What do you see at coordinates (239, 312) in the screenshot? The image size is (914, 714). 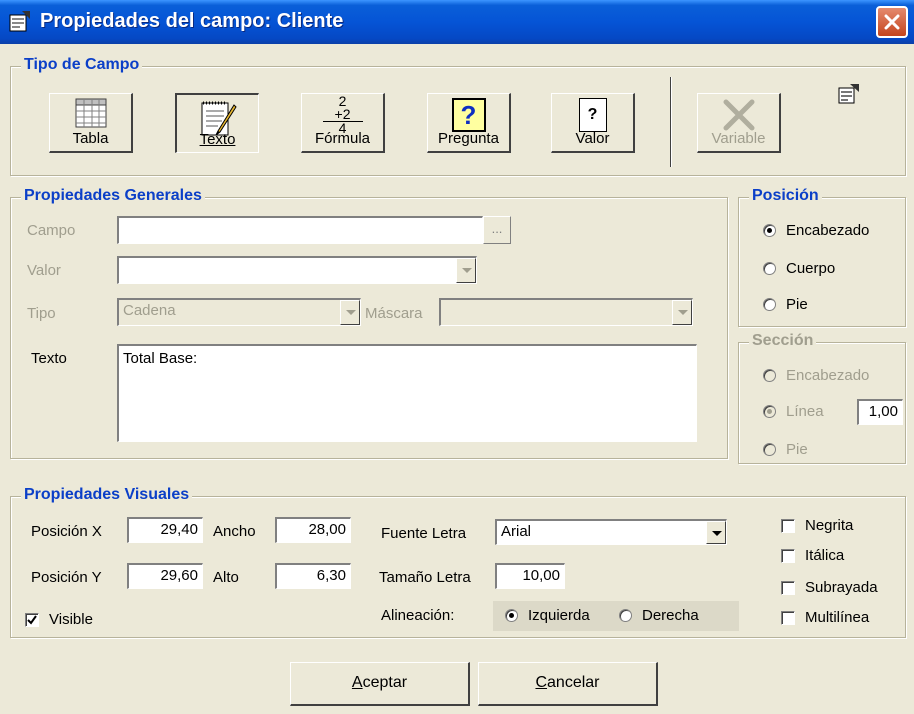 I see `tipo-combo: Cadena` at bounding box center [239, 312].